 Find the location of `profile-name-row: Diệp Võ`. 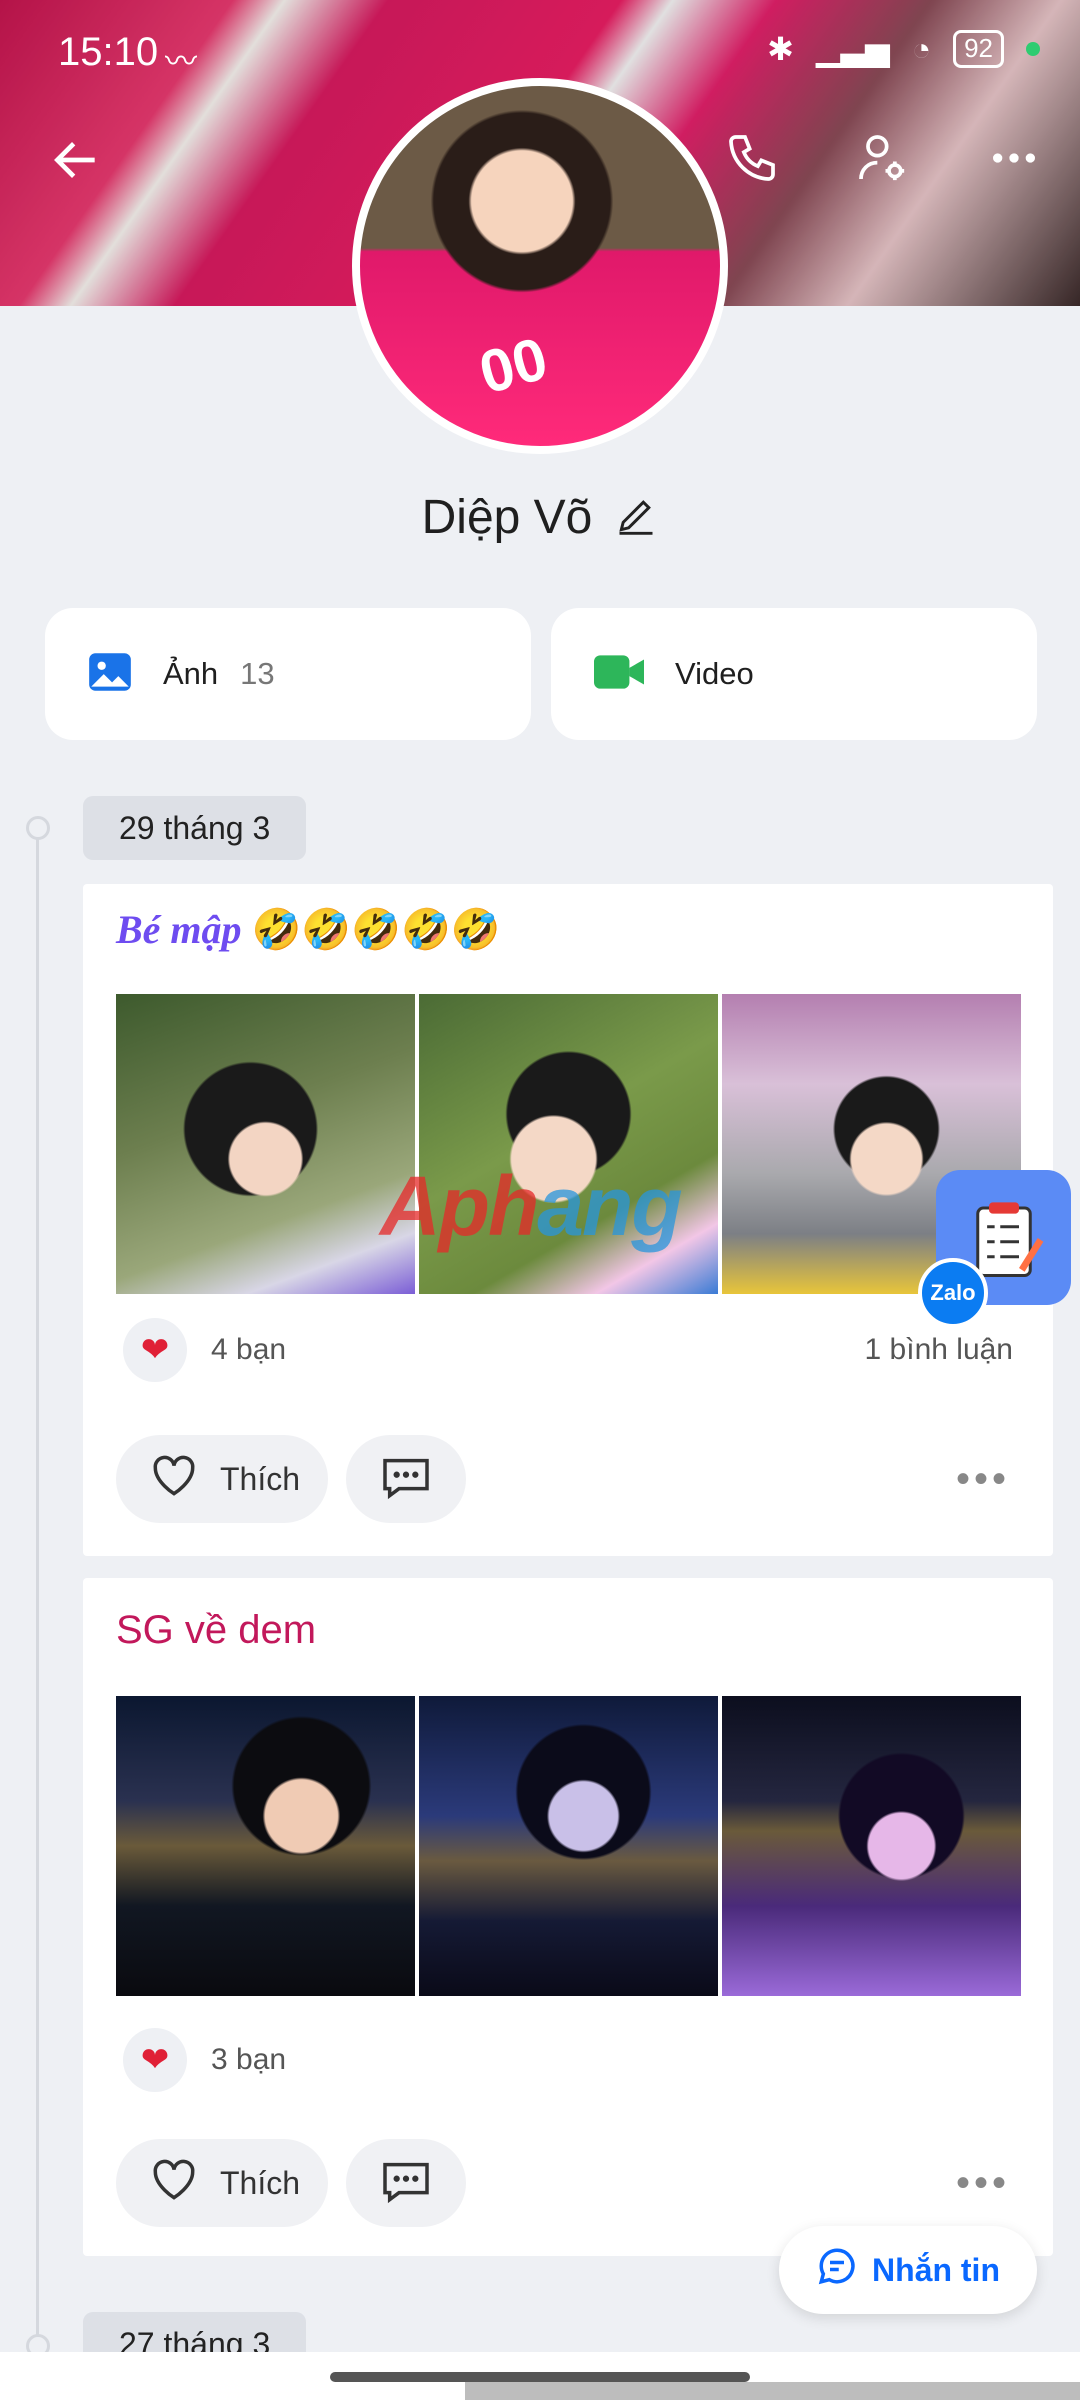

profile-name-row: Diệp Võ is located at coordinates (540, 517).